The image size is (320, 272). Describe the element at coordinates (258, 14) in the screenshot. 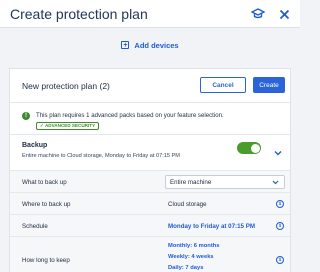

I see `graduation-cap-icon` at that location.